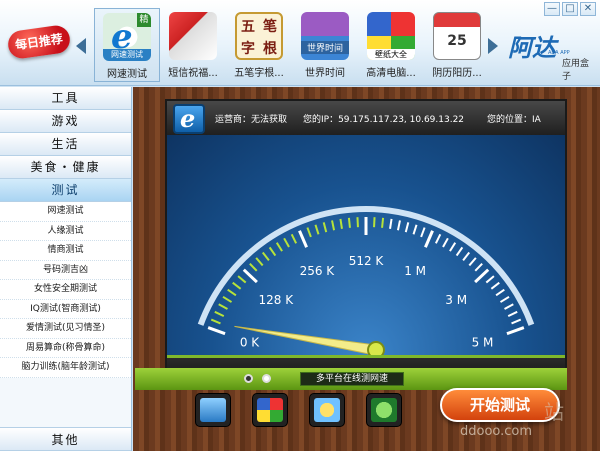 This screenshot has height=451, width=600. I want to click on gauge-label: 256 K, so click(318, 271).